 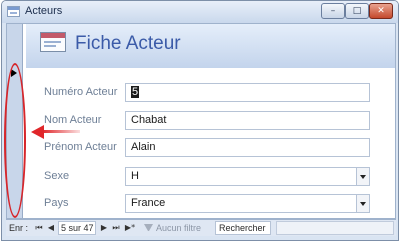 I want to click on red-annotation-arrow-shaft, so click(x=61, y=131).